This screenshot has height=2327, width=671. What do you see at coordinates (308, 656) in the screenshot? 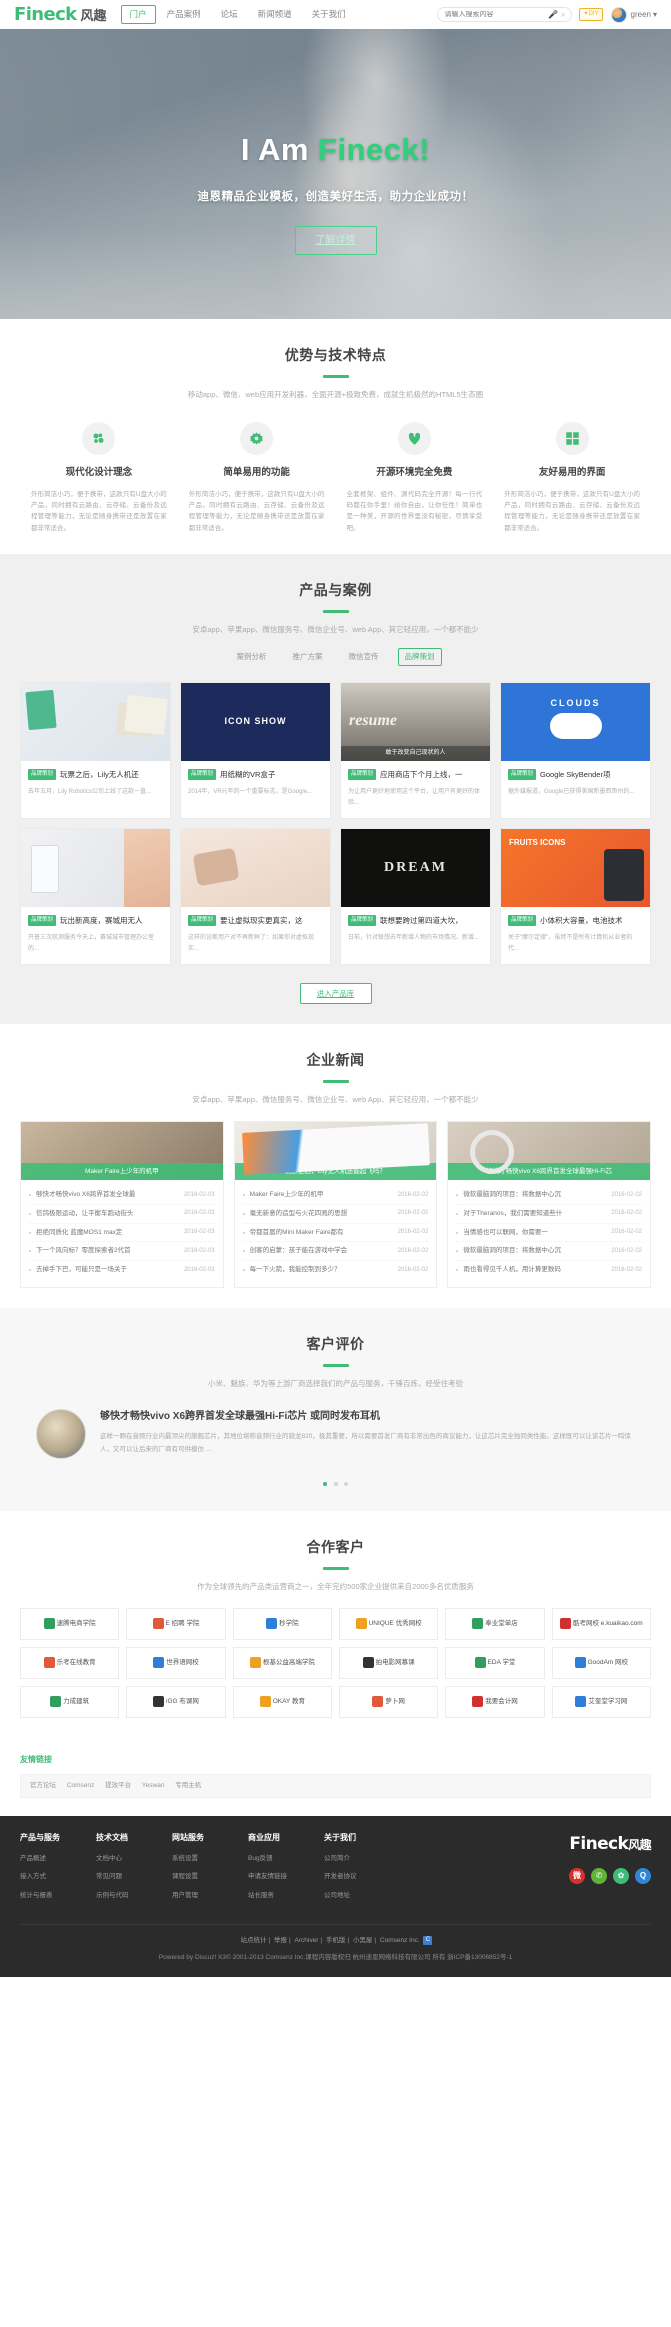
I see `tab-promotion-plan: 推广方案` at bounding box center [308, 656].